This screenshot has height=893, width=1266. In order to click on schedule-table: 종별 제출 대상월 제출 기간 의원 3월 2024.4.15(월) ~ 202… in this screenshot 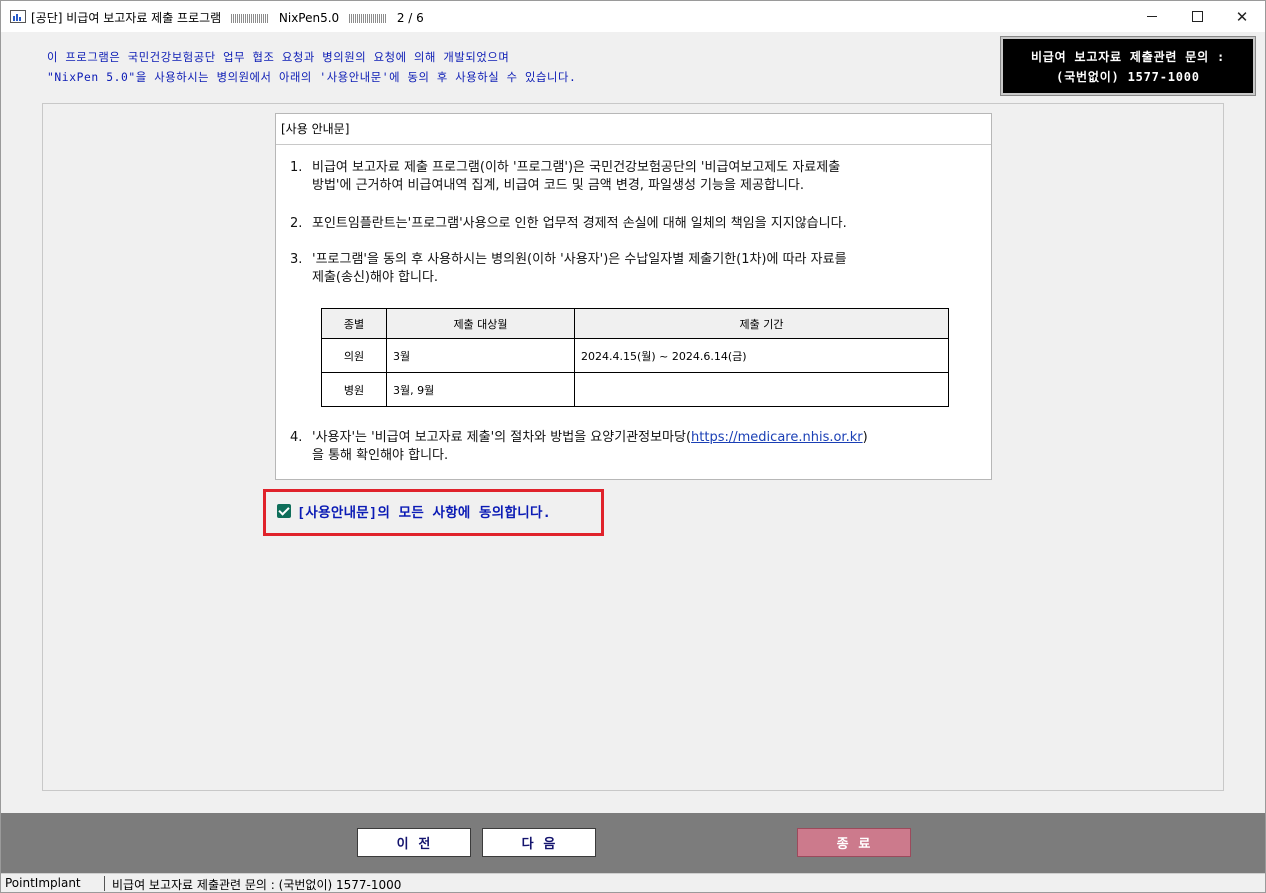, I will do `click(635, 357)`.